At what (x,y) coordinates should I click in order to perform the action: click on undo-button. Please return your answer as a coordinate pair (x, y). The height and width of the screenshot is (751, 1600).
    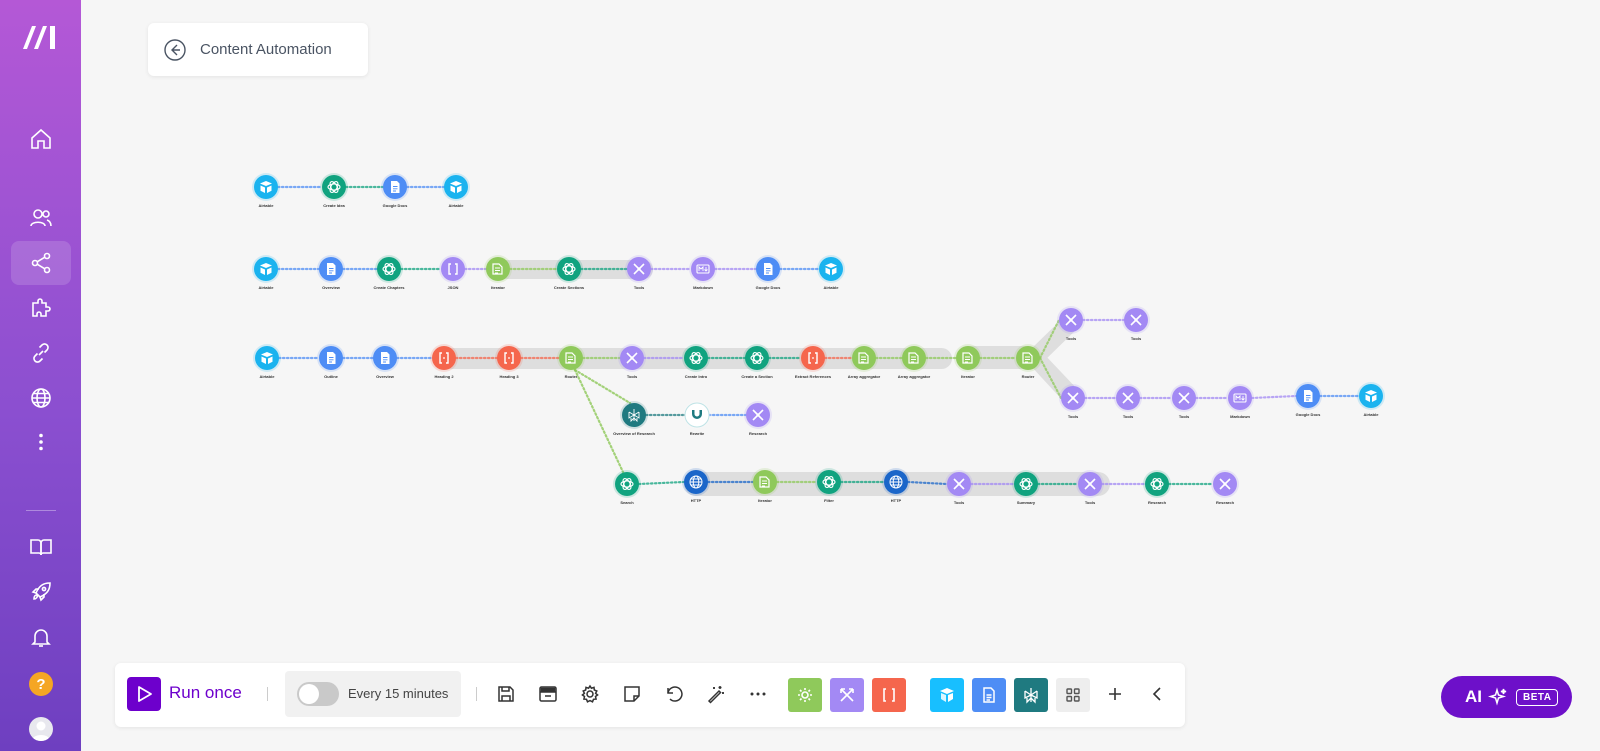
    Looking at the image, I should click on (674, 694).